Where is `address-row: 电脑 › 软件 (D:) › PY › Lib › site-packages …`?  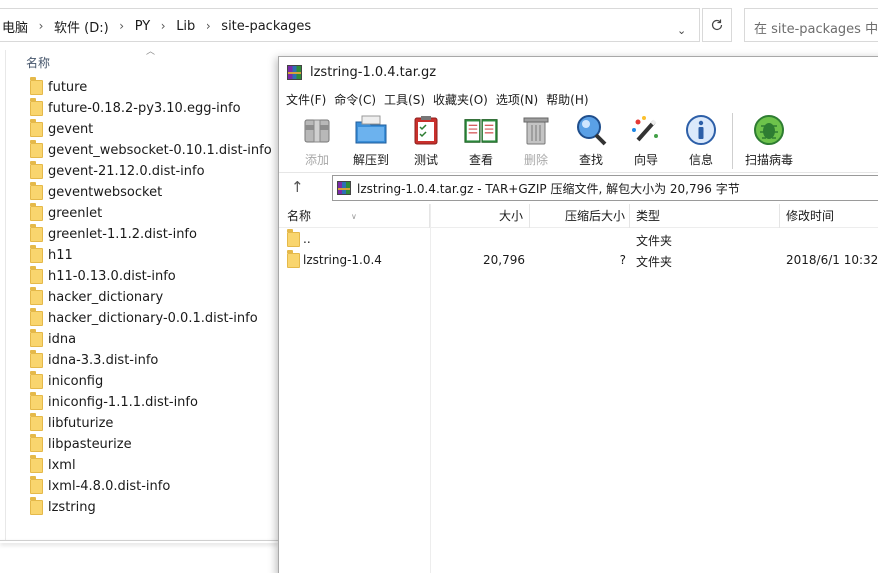
address-row: 电脑 › 软件 (D:) › PY › Lib › site-packages … is located at coordinates (439, 25).